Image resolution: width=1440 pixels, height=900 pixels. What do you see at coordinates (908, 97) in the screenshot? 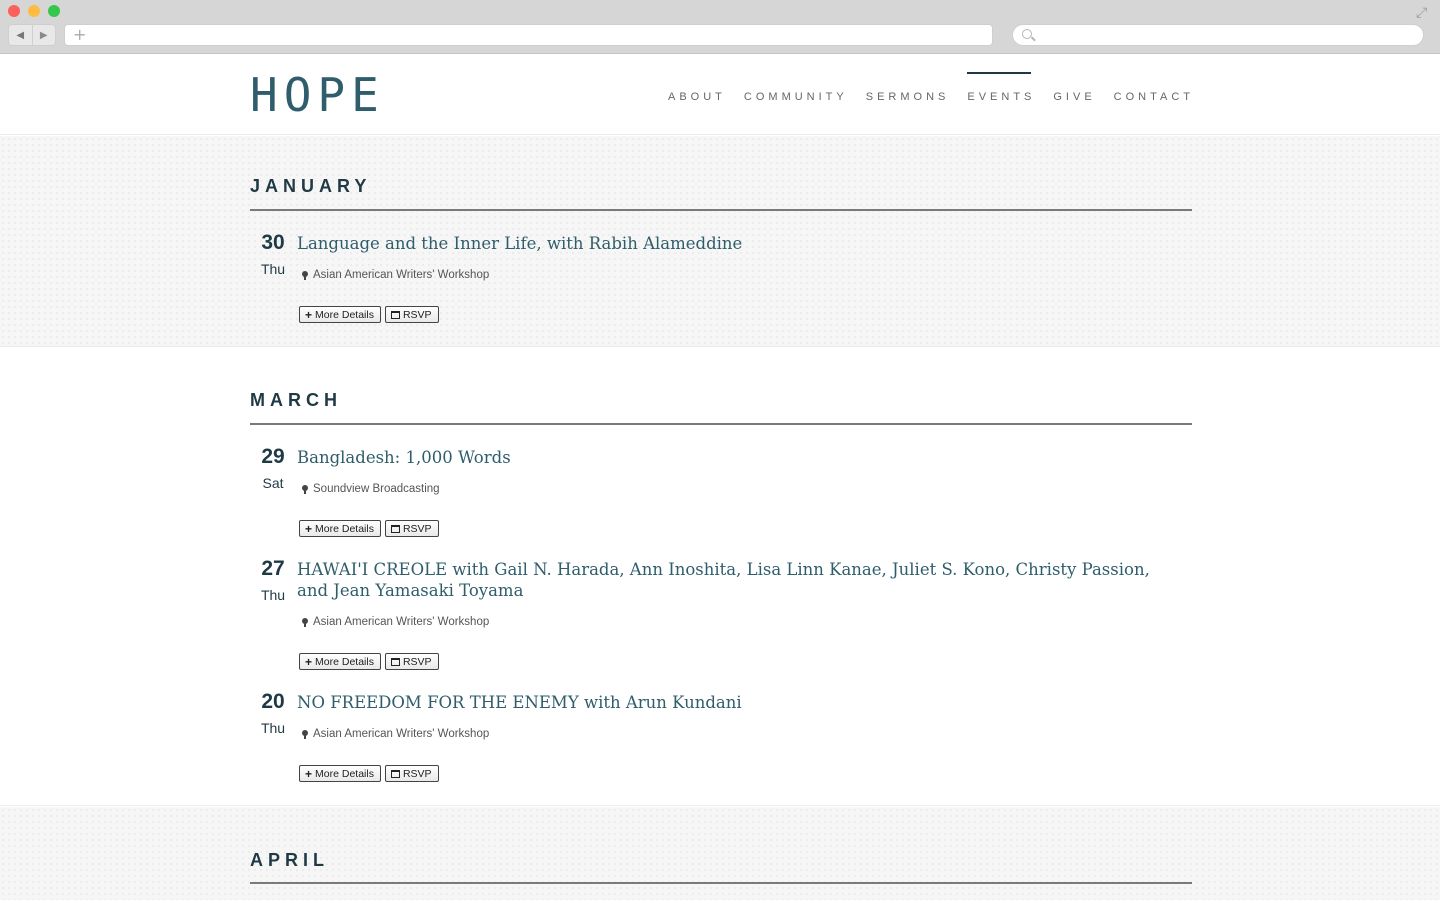
I see `nav-sermons: SERMONS` at bounding box center [908, 97].